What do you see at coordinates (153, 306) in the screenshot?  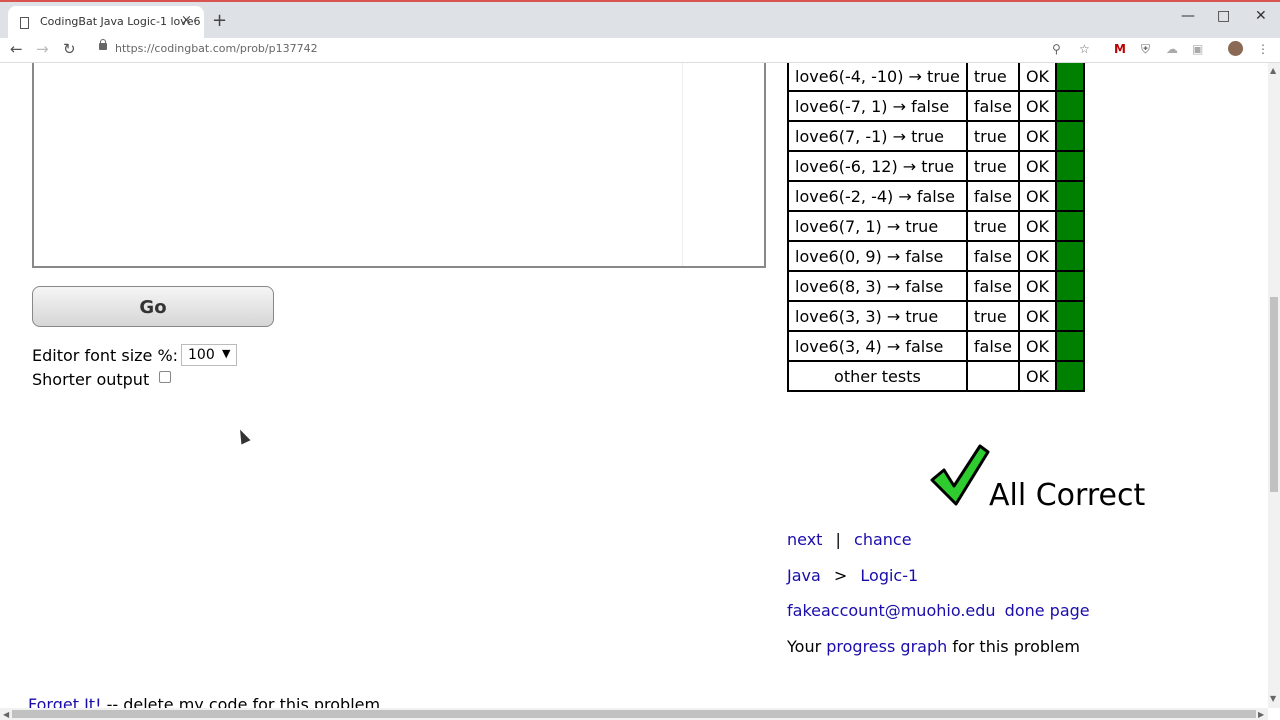 I see `go-button: Go` at bounding box center [153, 306].